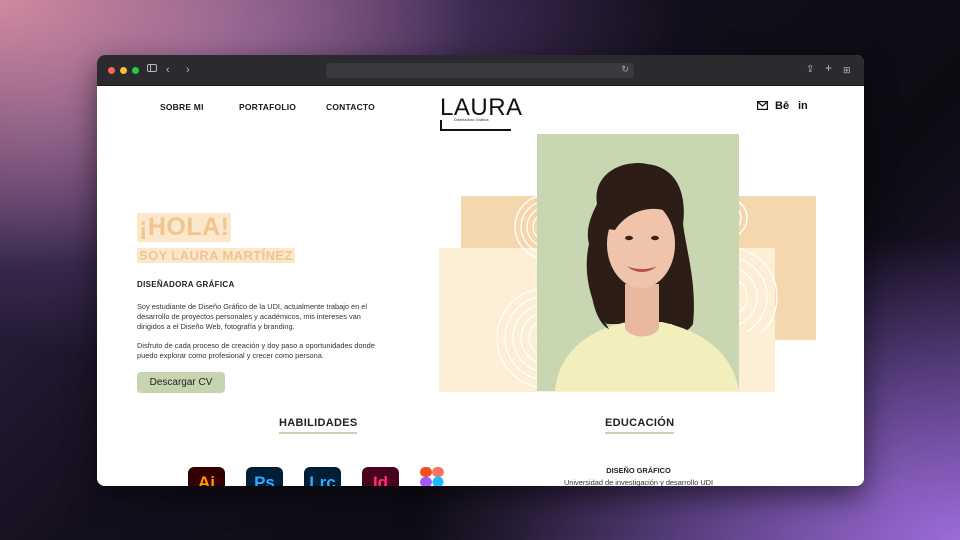 The width and height of the screenshot is (960, 540). I want to click on window-controls, so click(123, 70).